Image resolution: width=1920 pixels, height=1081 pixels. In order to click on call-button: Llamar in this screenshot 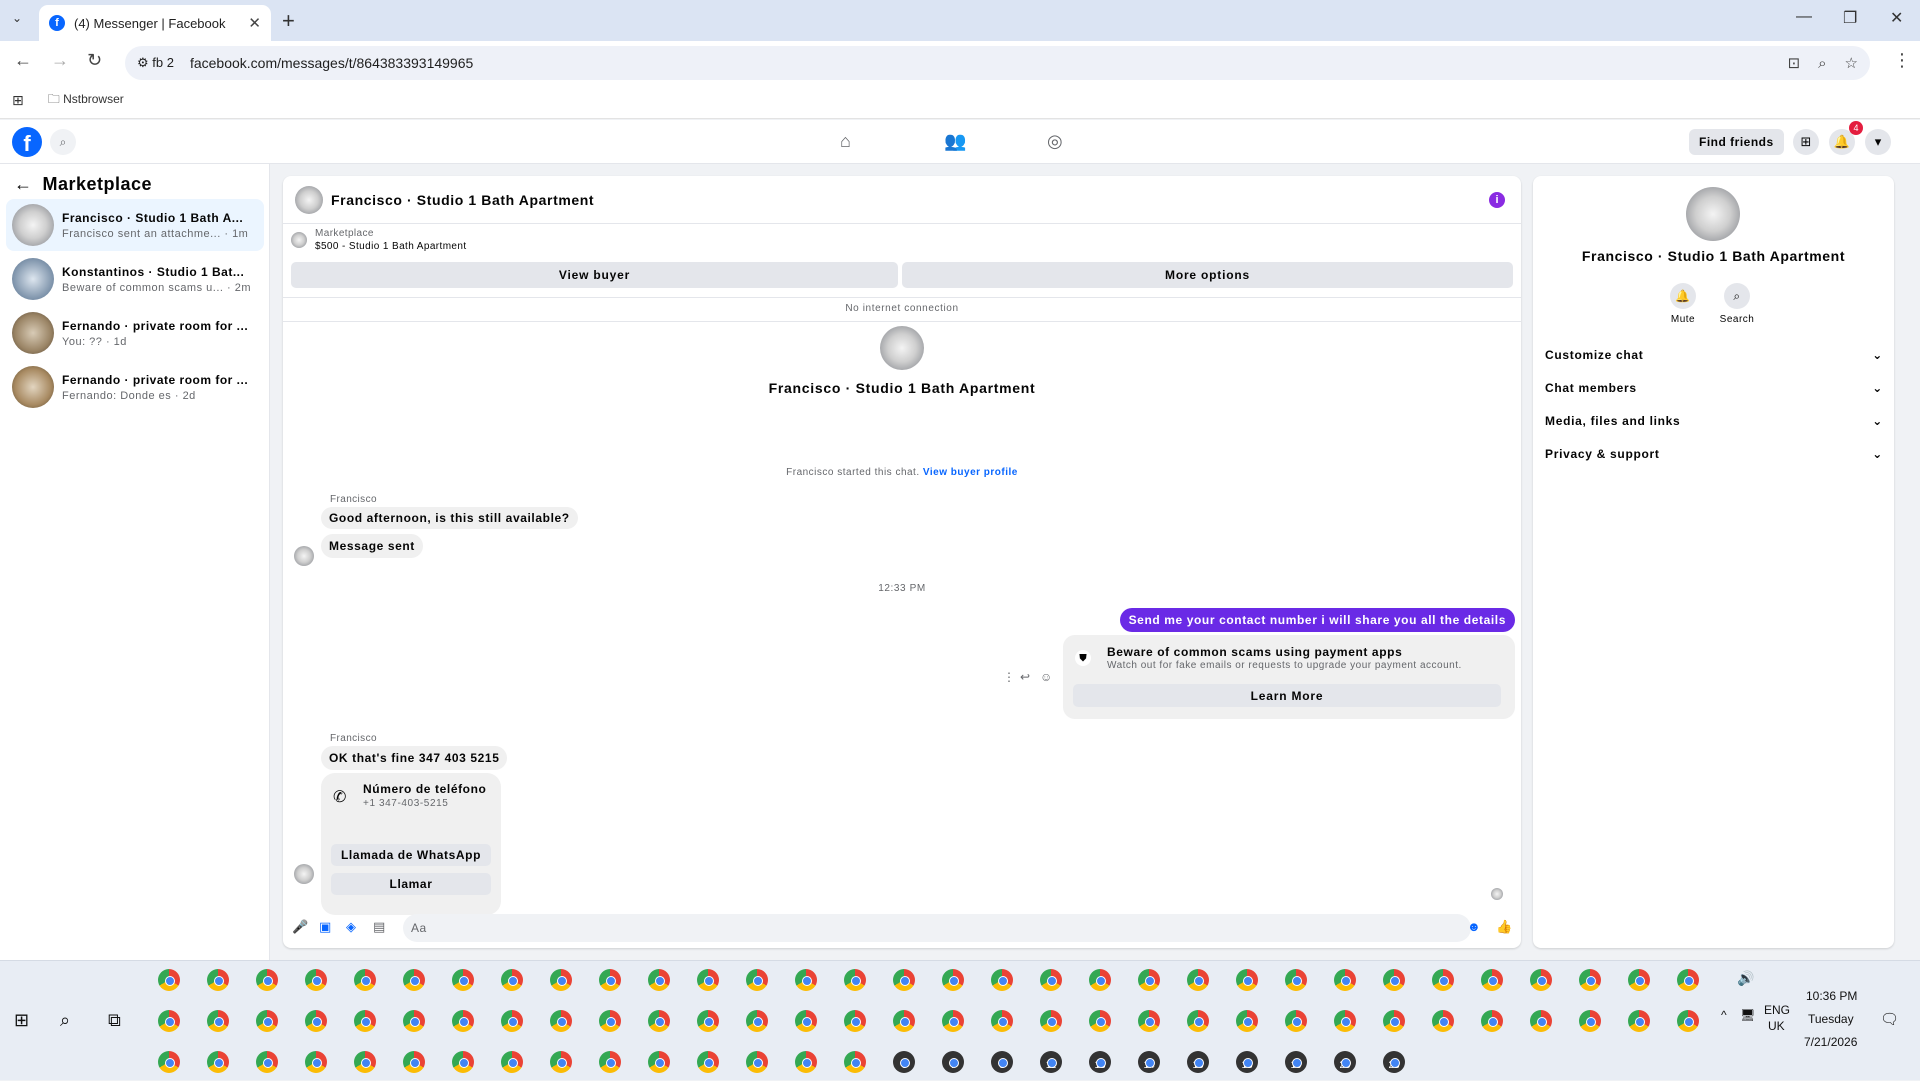, I will do `click(411, 884)`.